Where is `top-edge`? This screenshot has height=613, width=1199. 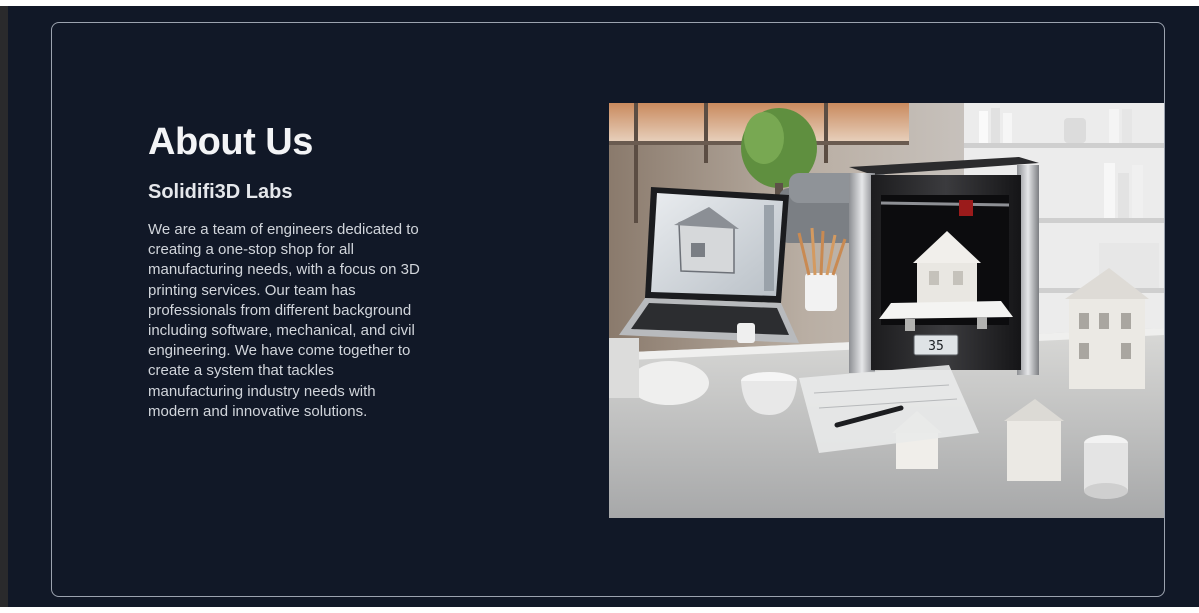
top-edge is located at coordinates (599, 3).